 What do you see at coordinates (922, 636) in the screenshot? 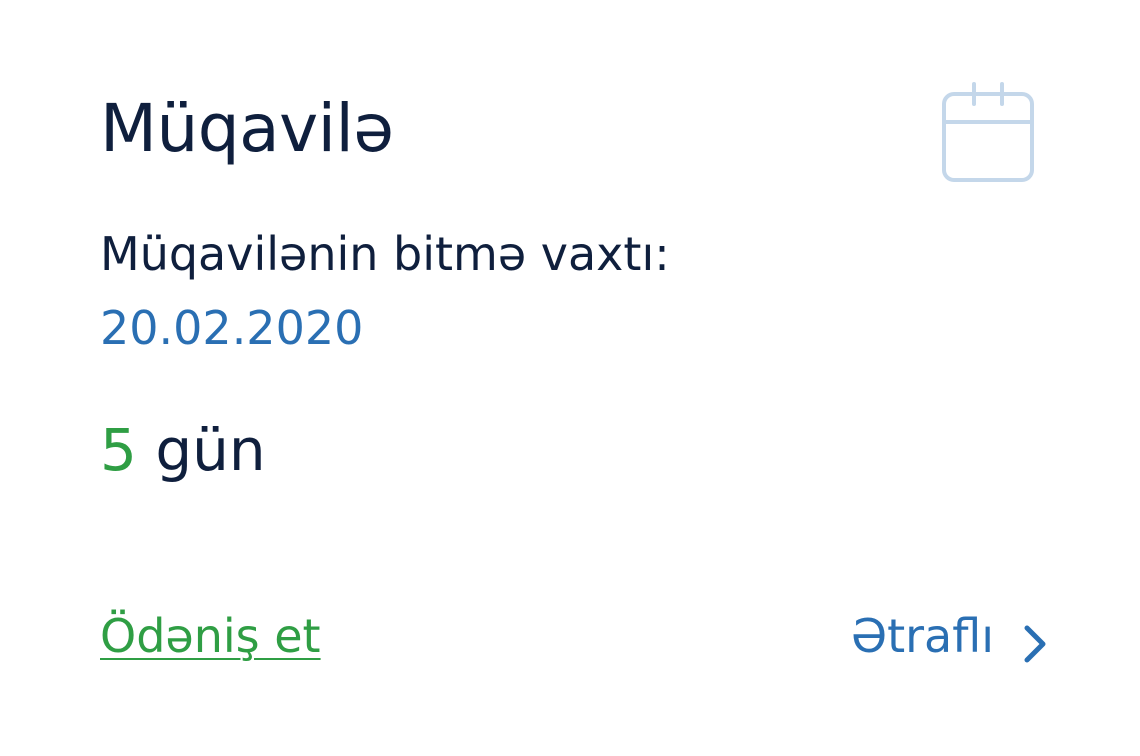
I see `more-details-label: Ətraflı` at bounding box center [922, 636].